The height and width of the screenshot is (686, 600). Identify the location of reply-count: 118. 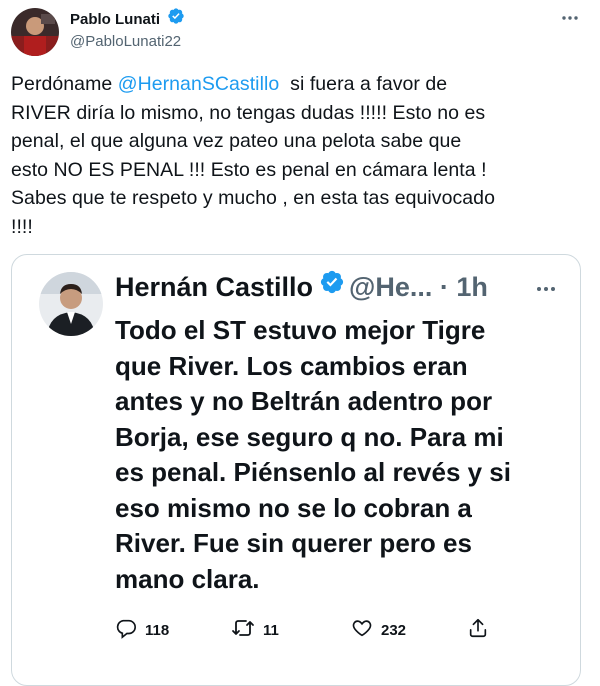
(157, 630).